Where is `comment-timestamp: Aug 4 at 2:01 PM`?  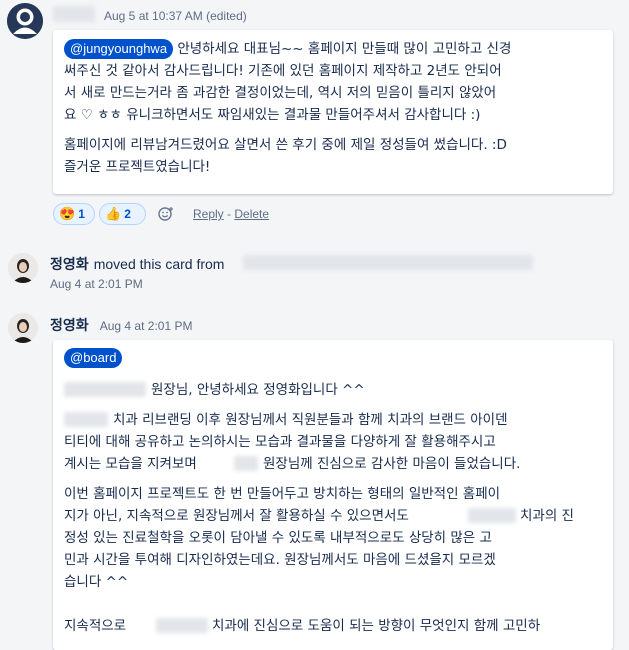
comment-timestamp: Aug 4 at 2:01 PM is located at coordinates (146, 326).